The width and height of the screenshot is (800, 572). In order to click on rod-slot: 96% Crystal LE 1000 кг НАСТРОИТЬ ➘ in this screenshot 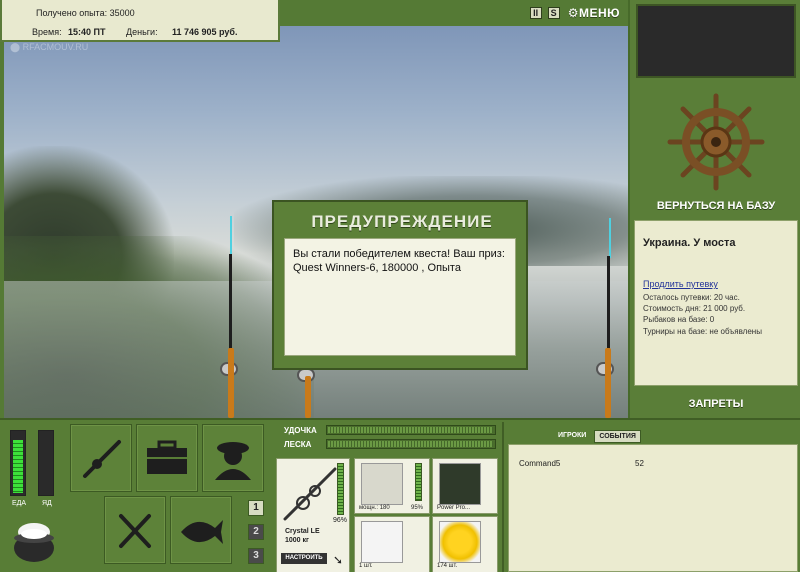, I will do `click(313, 515)`.